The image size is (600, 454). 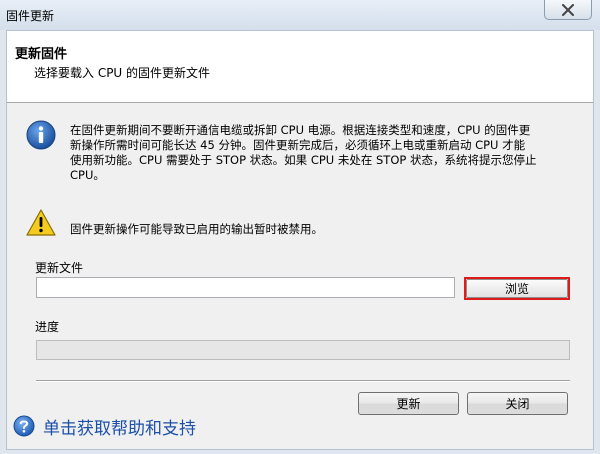 I want to click on update-file-input, so click(x=245, y=287).